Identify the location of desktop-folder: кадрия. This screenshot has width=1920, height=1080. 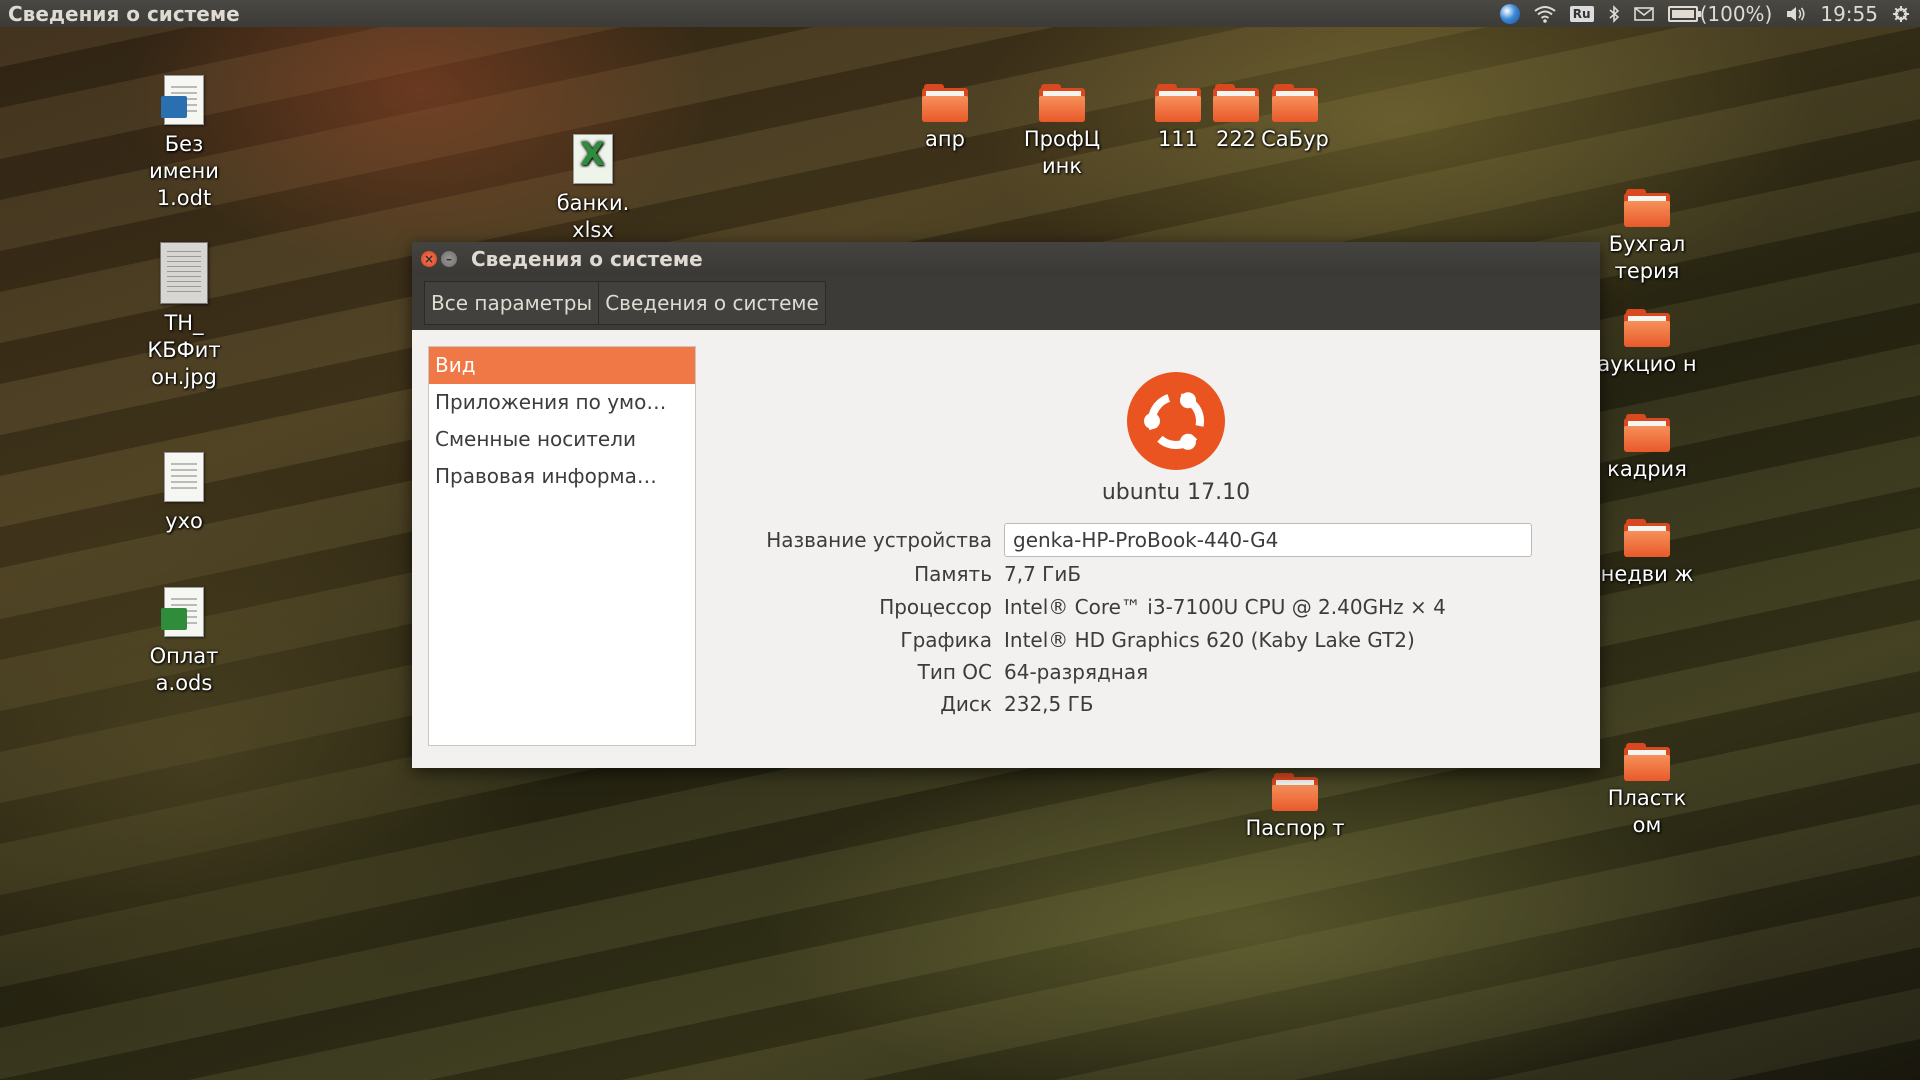
(1647, 448).